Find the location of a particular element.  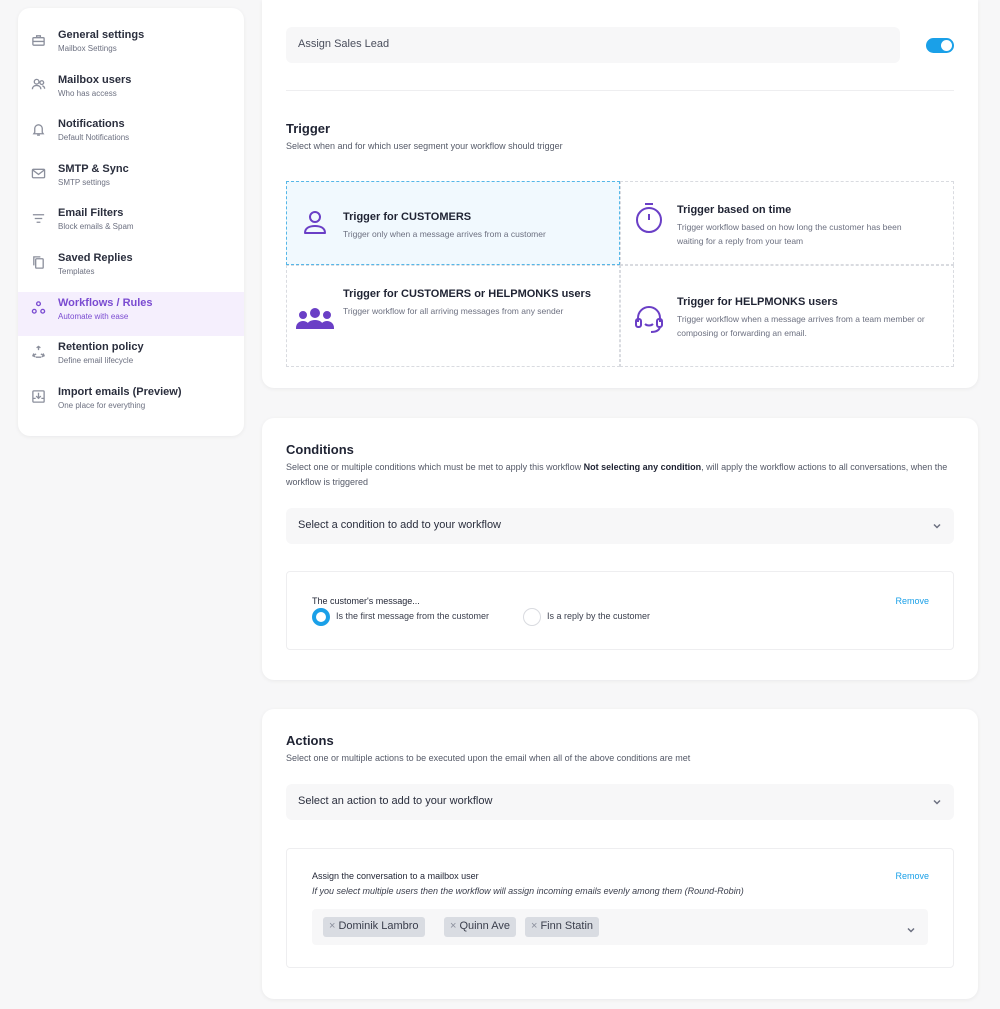

user-multiselect: × Dominik Lambro × Quinn Ave × Finn Statin is located at coordinates (620, 927).